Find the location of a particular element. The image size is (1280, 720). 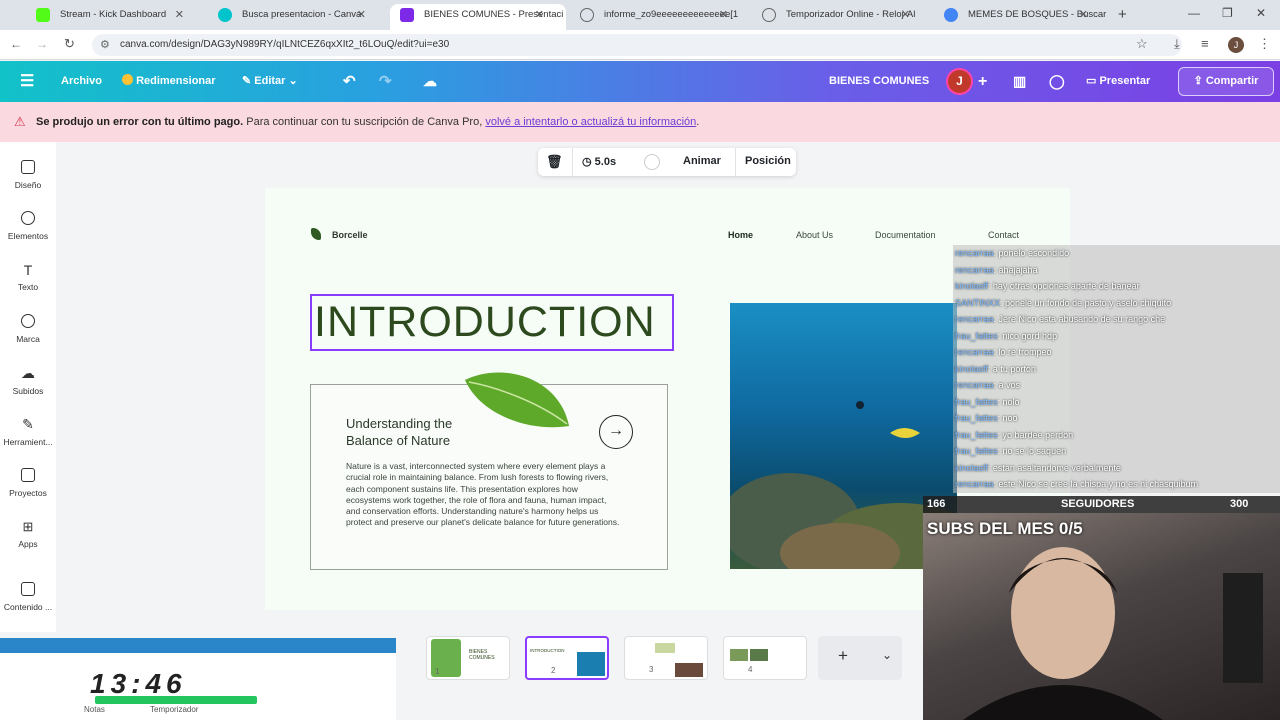

nav-about: About Us is located at coordinates (814, 235).